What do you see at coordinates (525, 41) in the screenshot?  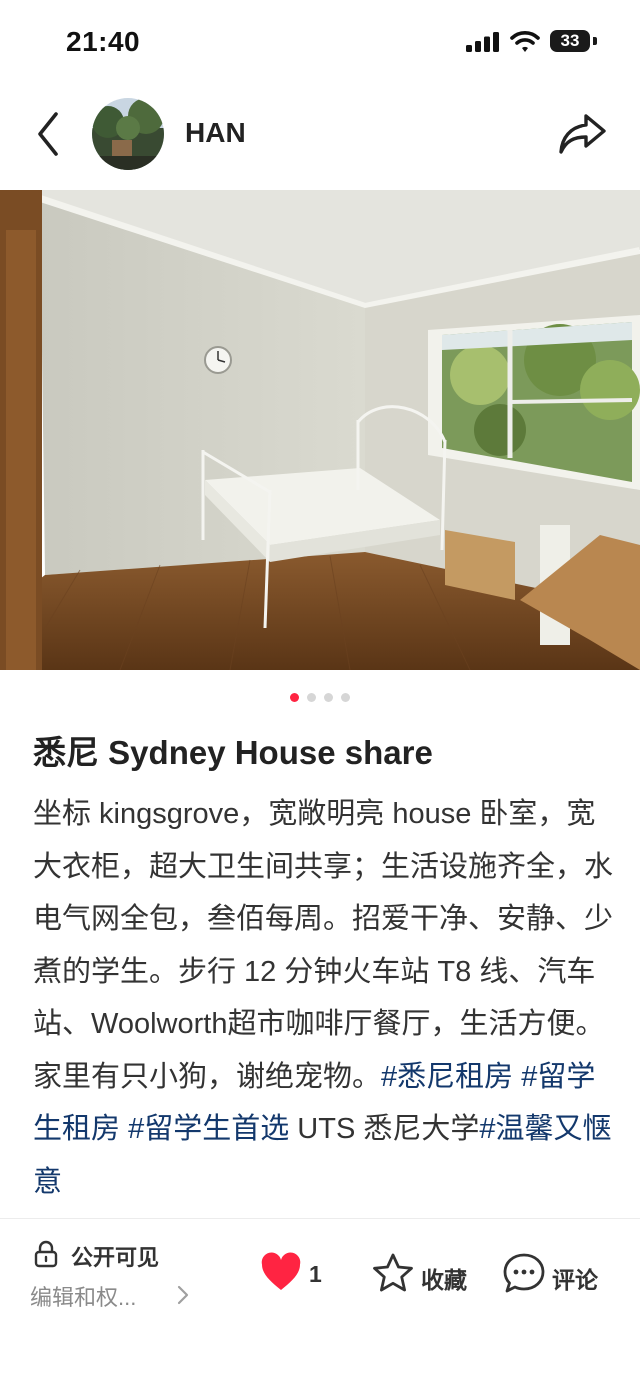 I see `wifi-icon` at bounding box center [525, 41].